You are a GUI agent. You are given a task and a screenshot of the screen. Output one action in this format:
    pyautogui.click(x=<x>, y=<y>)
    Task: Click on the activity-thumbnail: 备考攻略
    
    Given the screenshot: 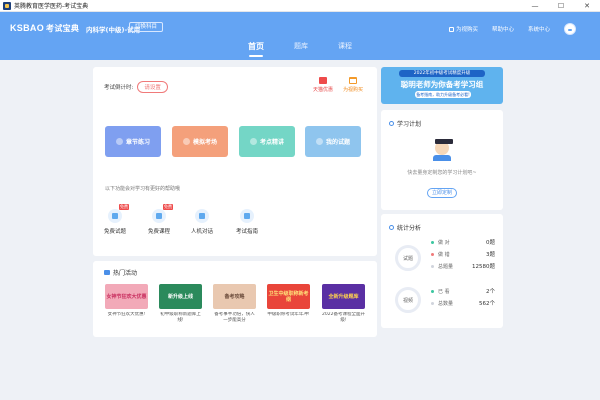 What is the action you would take?
    pyautogui.click(x=234, y=296)
    